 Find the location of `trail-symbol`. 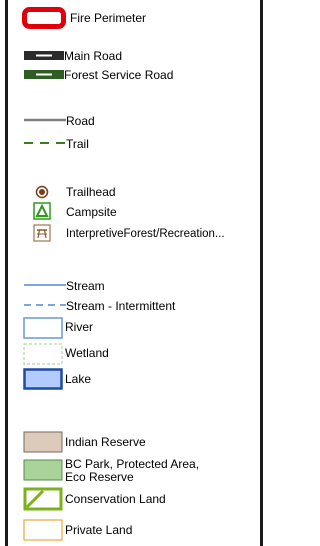

trail-symbol is located at coordinates (45, 143).